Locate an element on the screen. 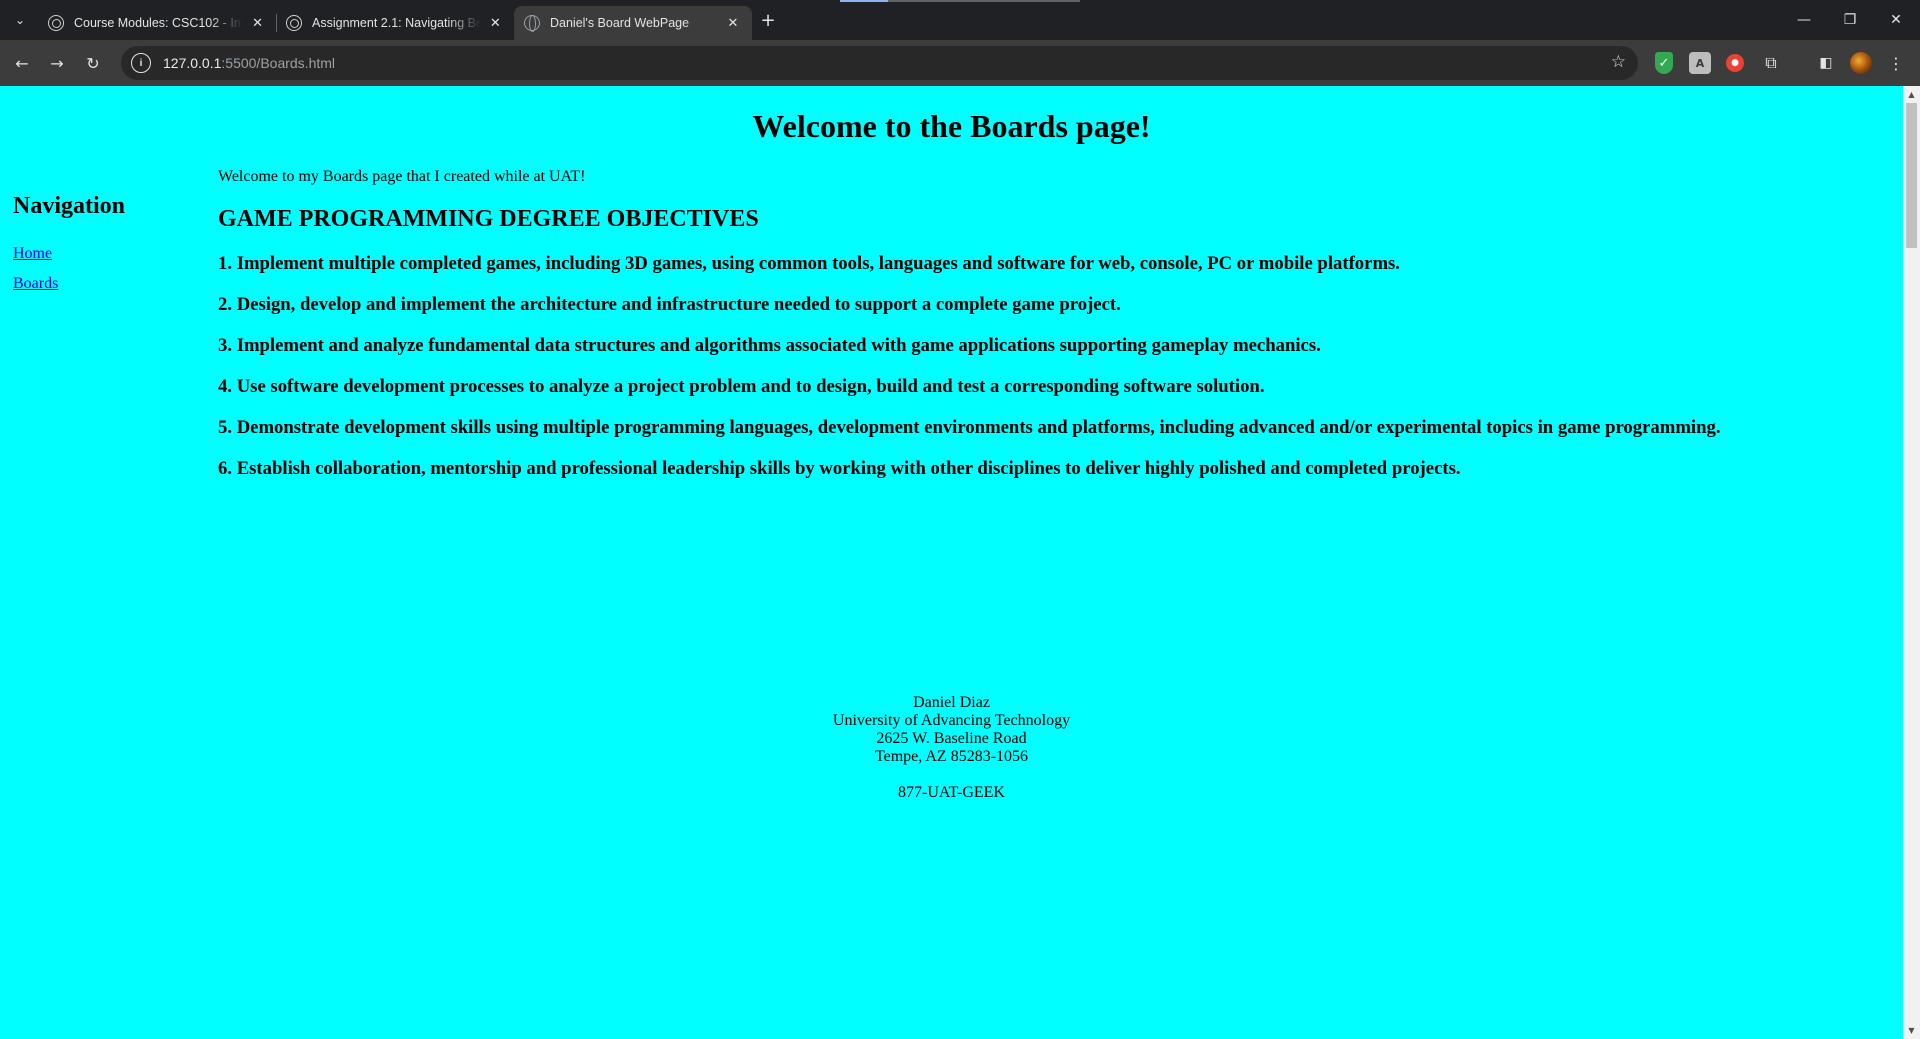  side-navigation: Navigation Home Boards is located at coordinates (108, 249).